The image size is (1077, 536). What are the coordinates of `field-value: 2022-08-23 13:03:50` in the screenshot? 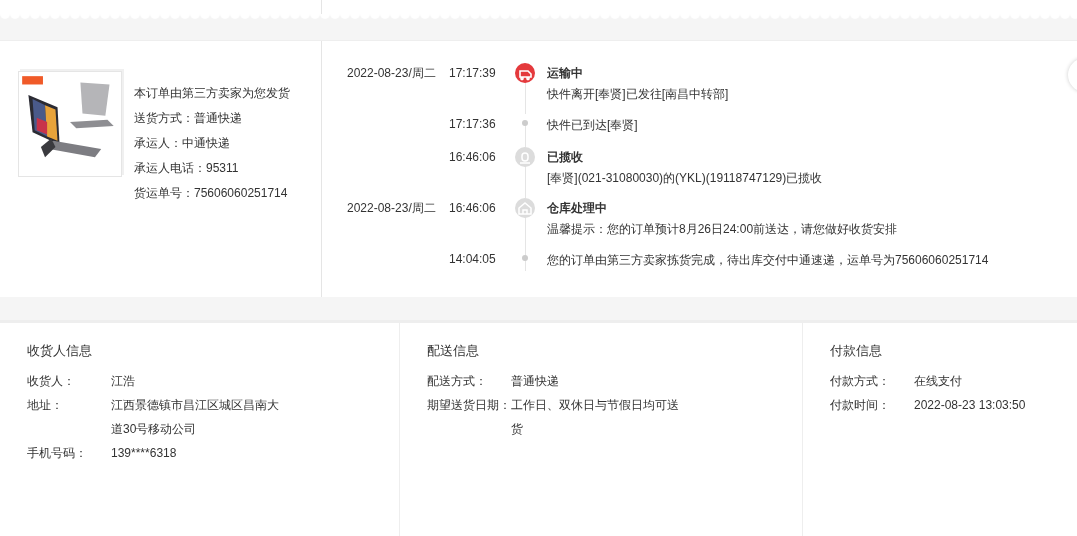 It's located at (970, 405).